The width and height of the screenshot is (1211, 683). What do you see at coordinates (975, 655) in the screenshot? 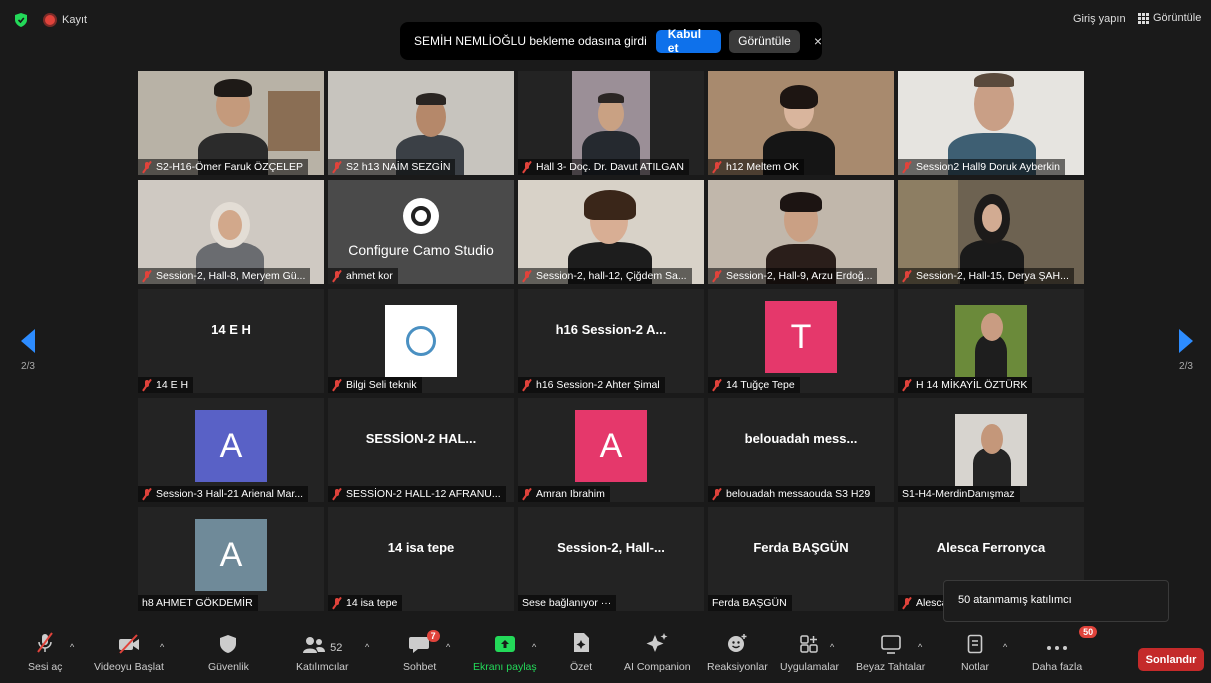
I see `notes-button: Notlar` at bounding box center [975, 655].